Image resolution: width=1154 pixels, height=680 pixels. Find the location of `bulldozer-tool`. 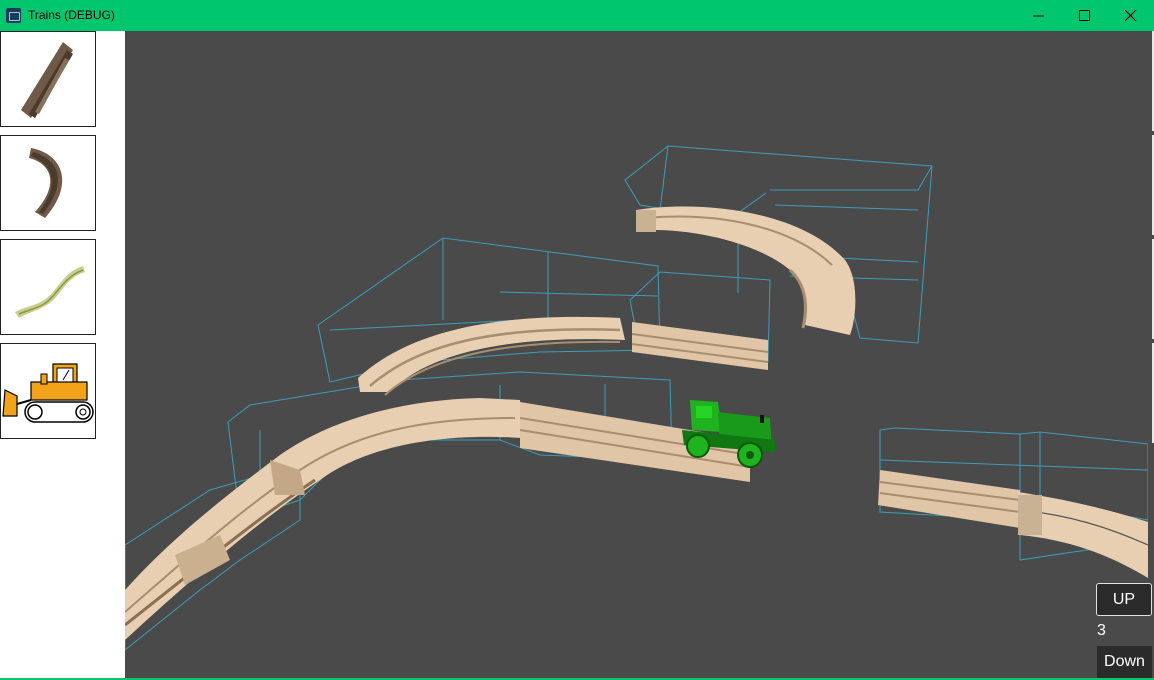

bulldozer-tool is located at coordinates (48, 391).